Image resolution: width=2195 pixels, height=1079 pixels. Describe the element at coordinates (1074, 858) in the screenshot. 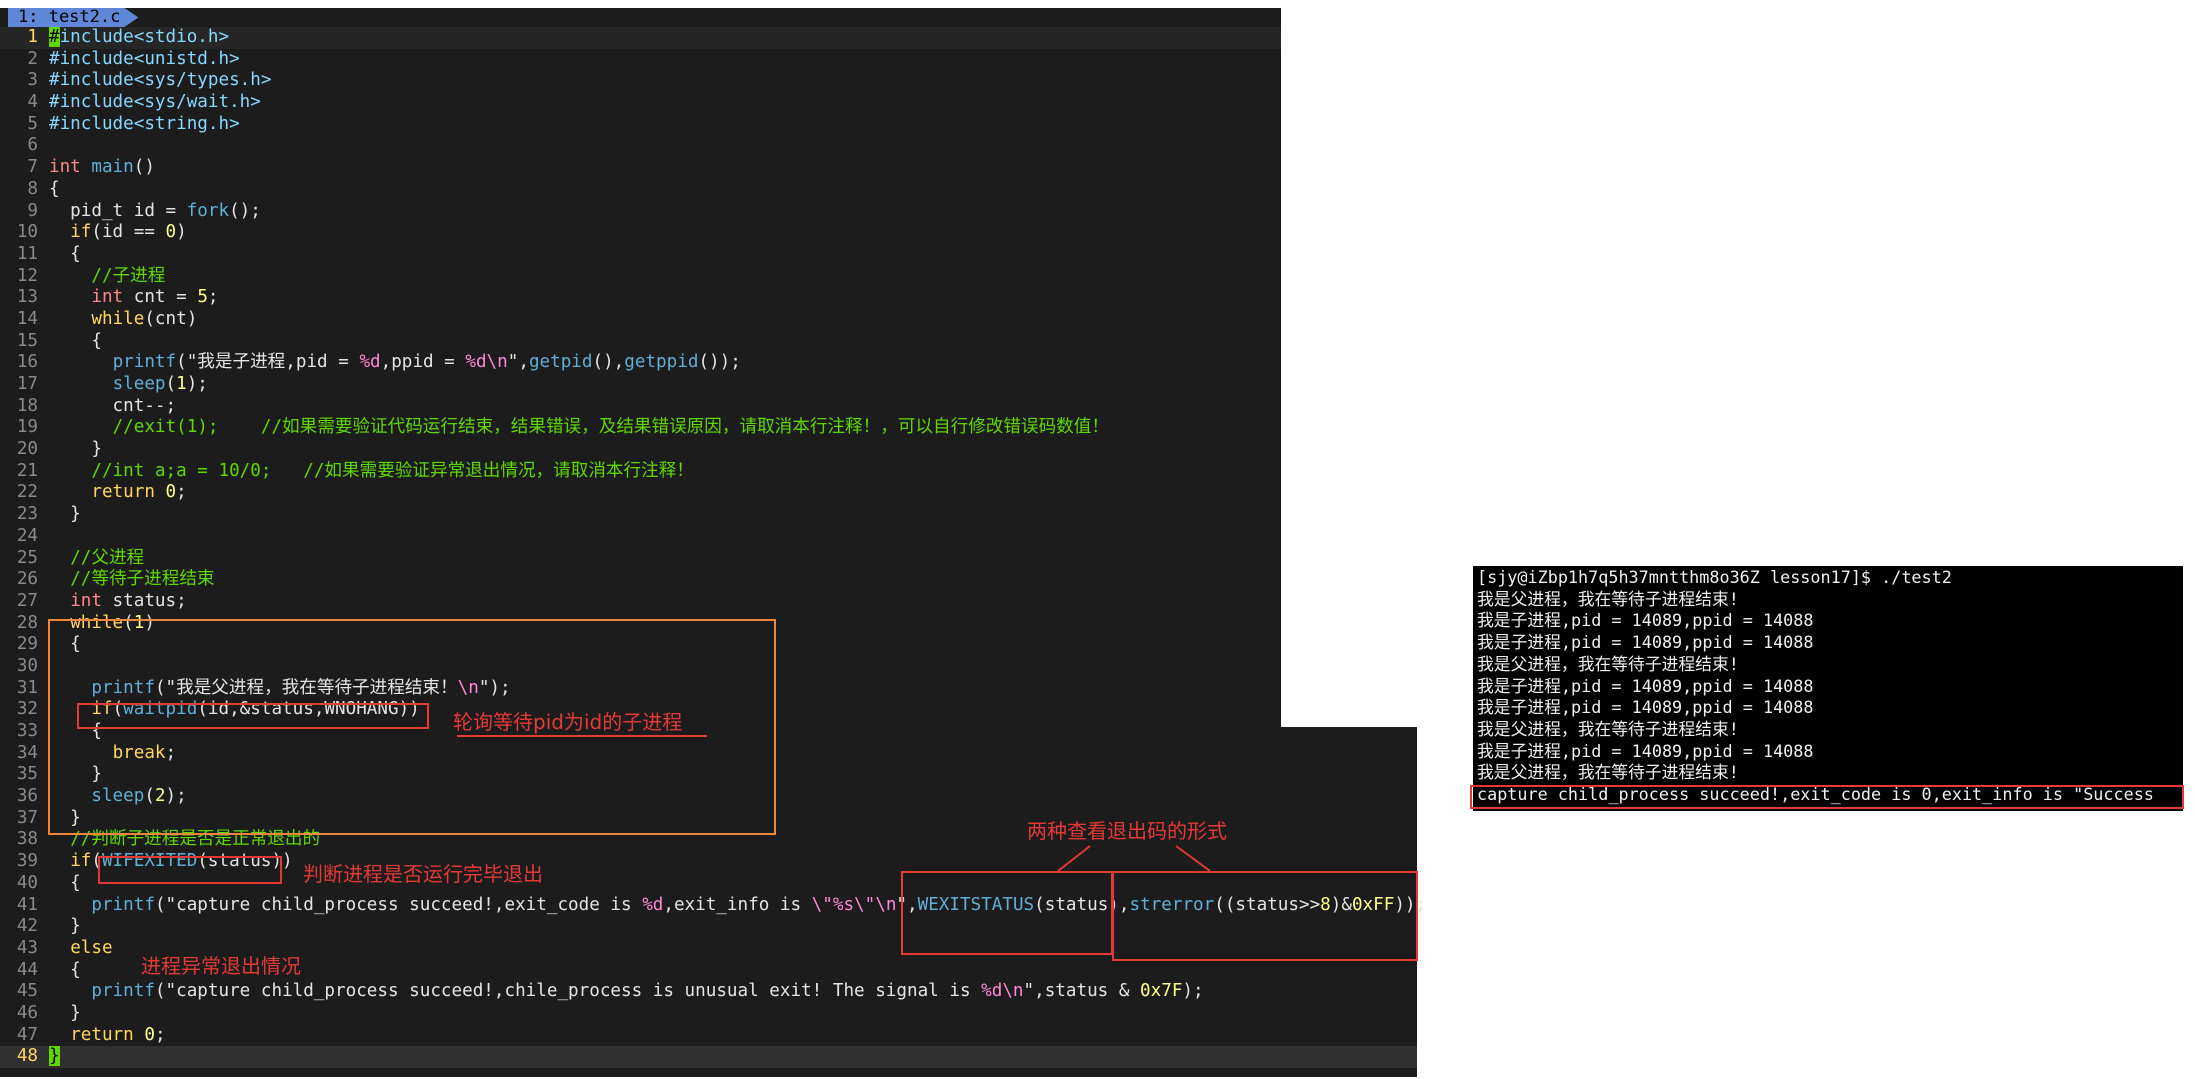

I see `connector-left` at that location.